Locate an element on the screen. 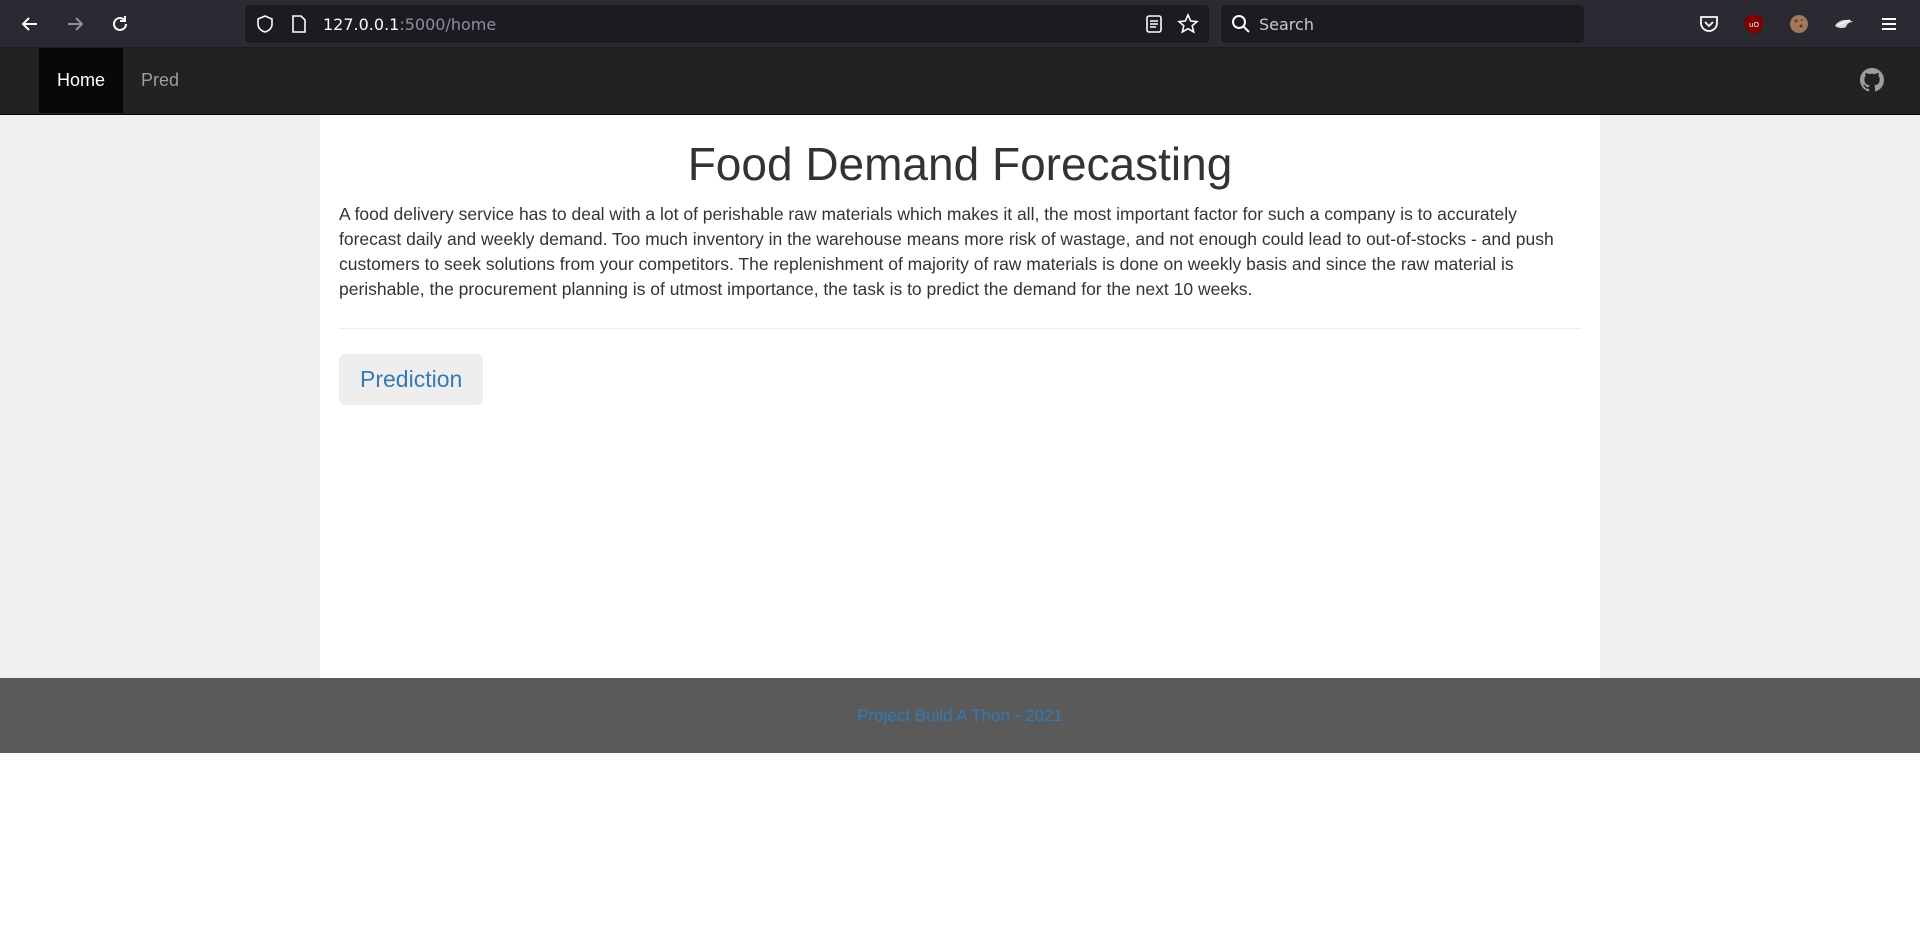 This screenshot has height=949, width=1920. reload-button is located at coordinates (120, 24).